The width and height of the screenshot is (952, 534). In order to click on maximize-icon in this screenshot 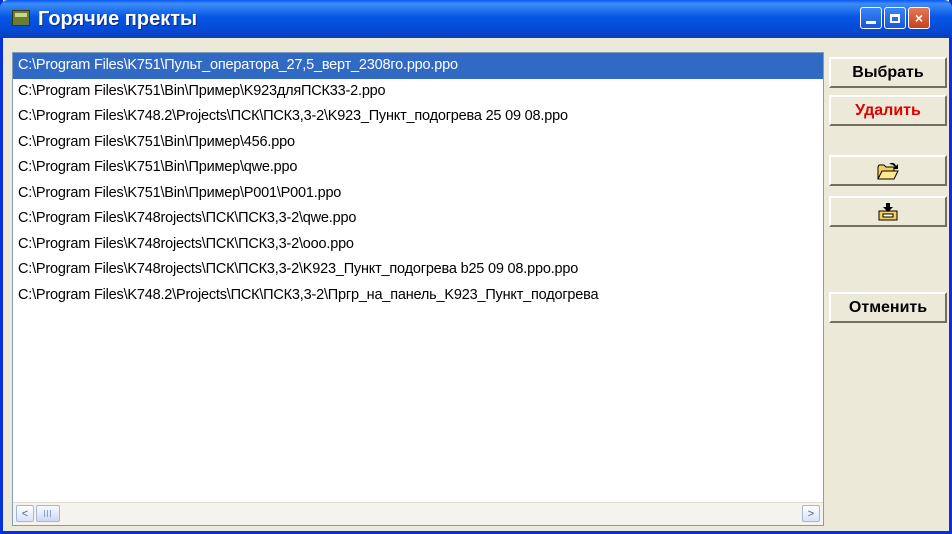, I will do `click(895, 18)`.